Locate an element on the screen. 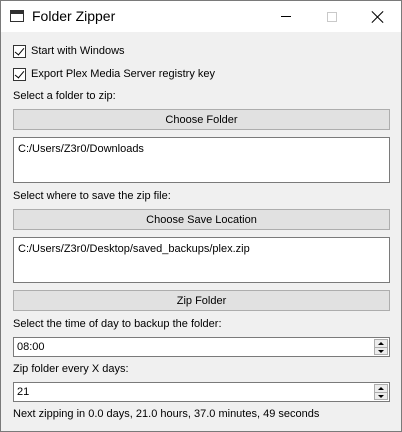 The width and height of the screenshot is (402, 432). maximize-icon is located at coordinates (332, 16).